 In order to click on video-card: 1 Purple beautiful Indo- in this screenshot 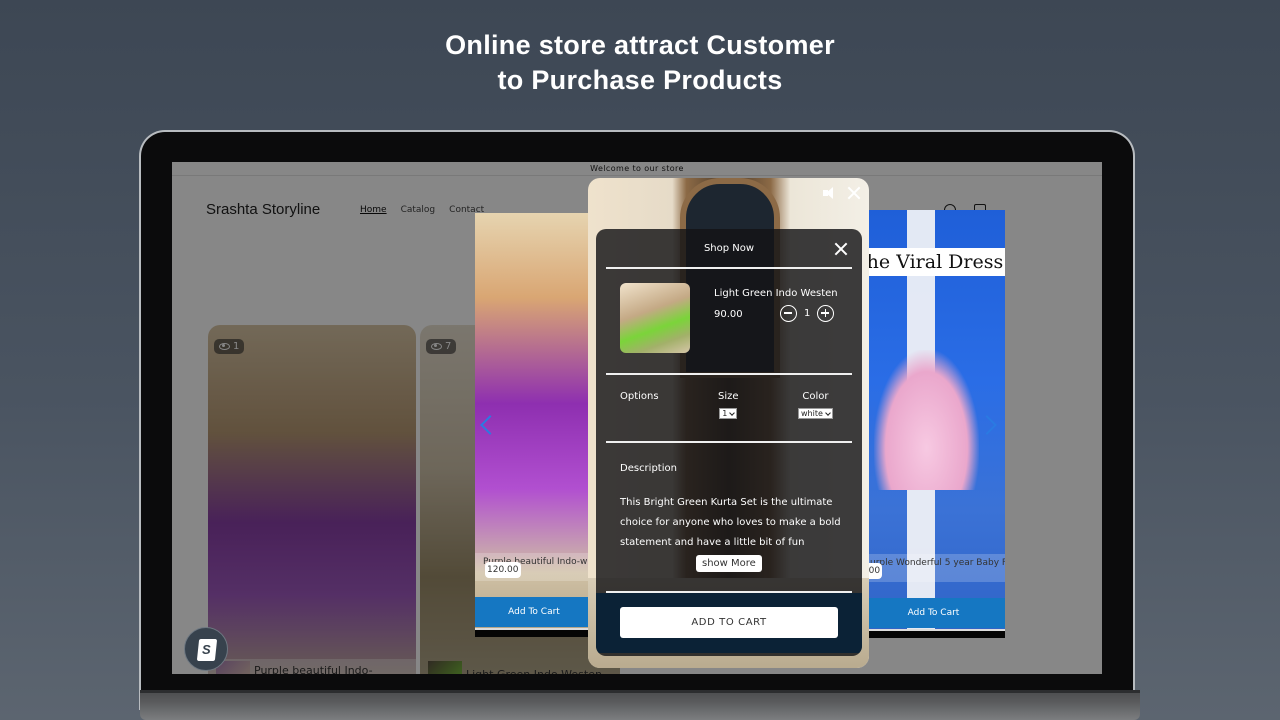, I will do `click(312, 499)`.